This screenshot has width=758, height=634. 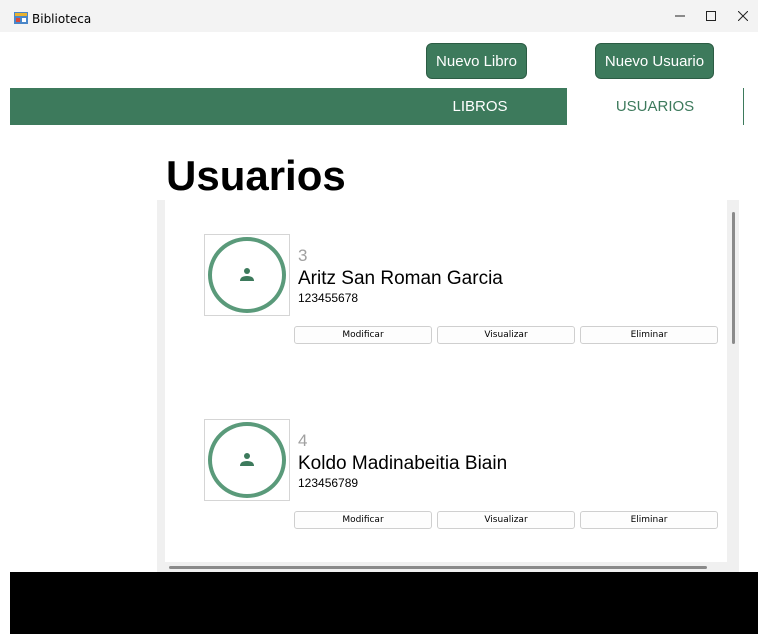 I want to click on maximize-icon, so click(x=711, y=16).